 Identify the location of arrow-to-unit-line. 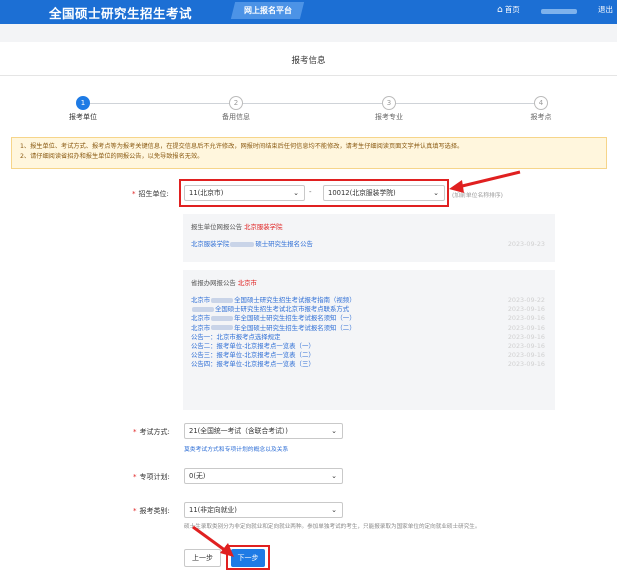
(489, 179).